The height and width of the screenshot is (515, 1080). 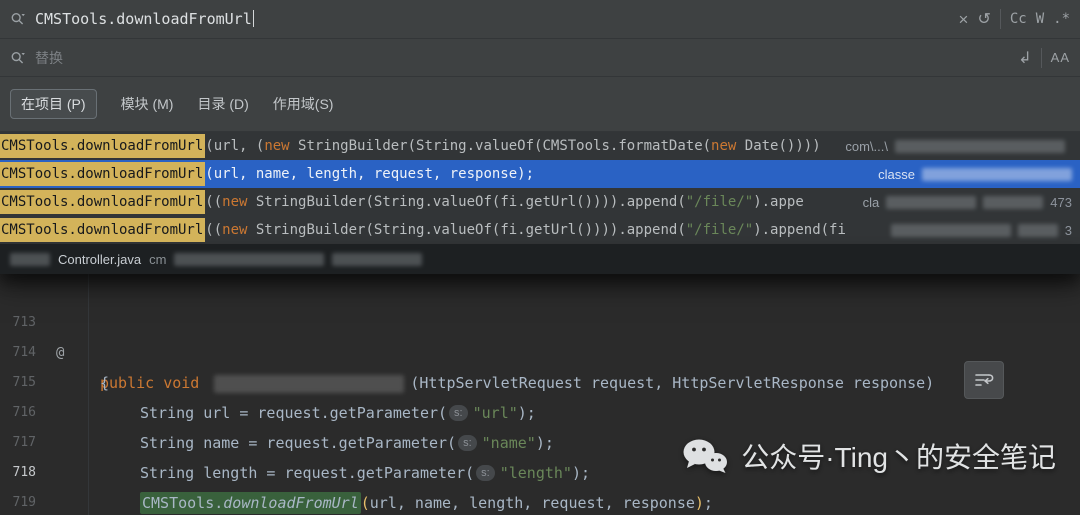 I want to click on wechat-icon, so click(x=705, y=456).